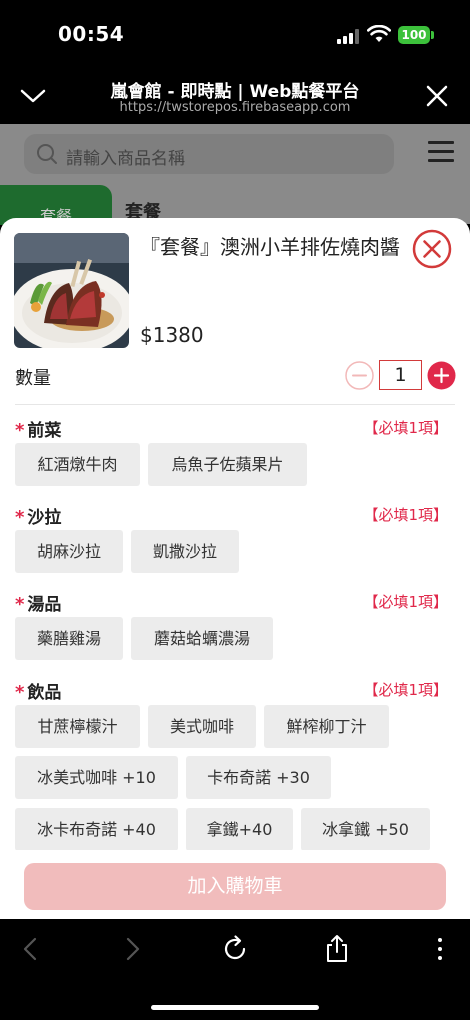  What do you see at coordinates (440, 949) in the screenshot?
I see `more-options-icon` at bounding box center [440, 949].